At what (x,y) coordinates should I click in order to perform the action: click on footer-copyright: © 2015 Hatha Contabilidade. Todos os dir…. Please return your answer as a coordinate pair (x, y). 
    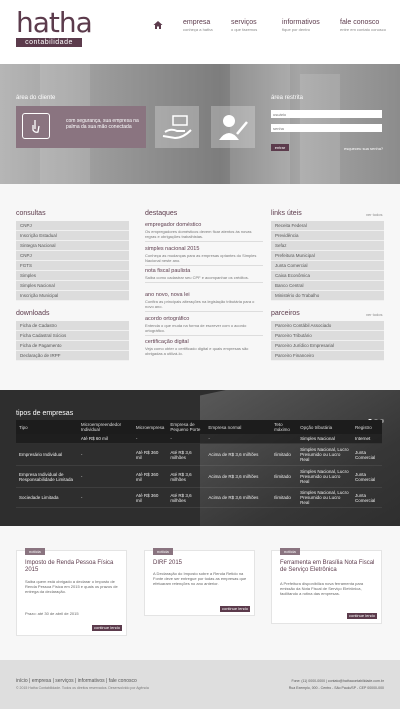
    Looking at the image, I should click on (82, 688).